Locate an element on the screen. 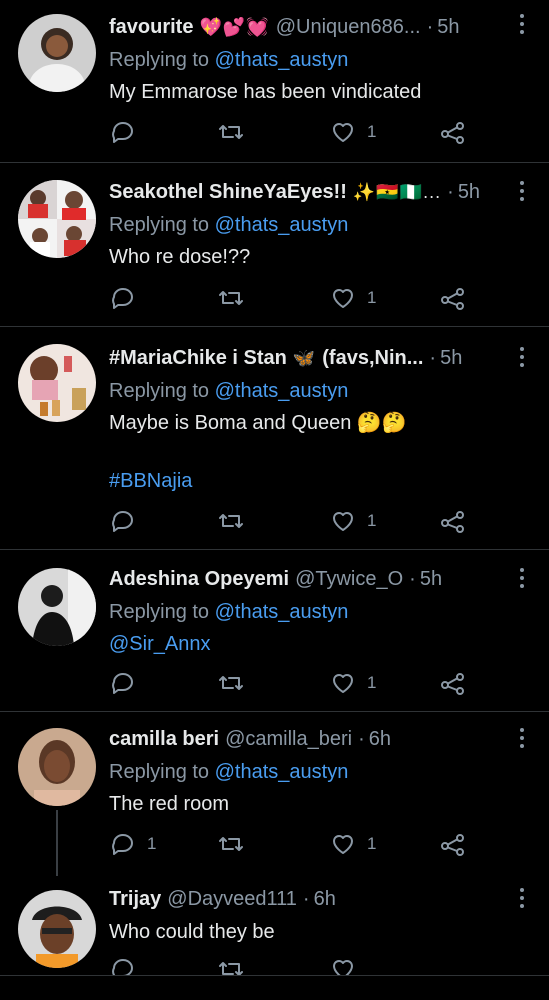 This screenshot has height=1000, width=549. tweet-text: The red room is located at coordinates (169, 804).